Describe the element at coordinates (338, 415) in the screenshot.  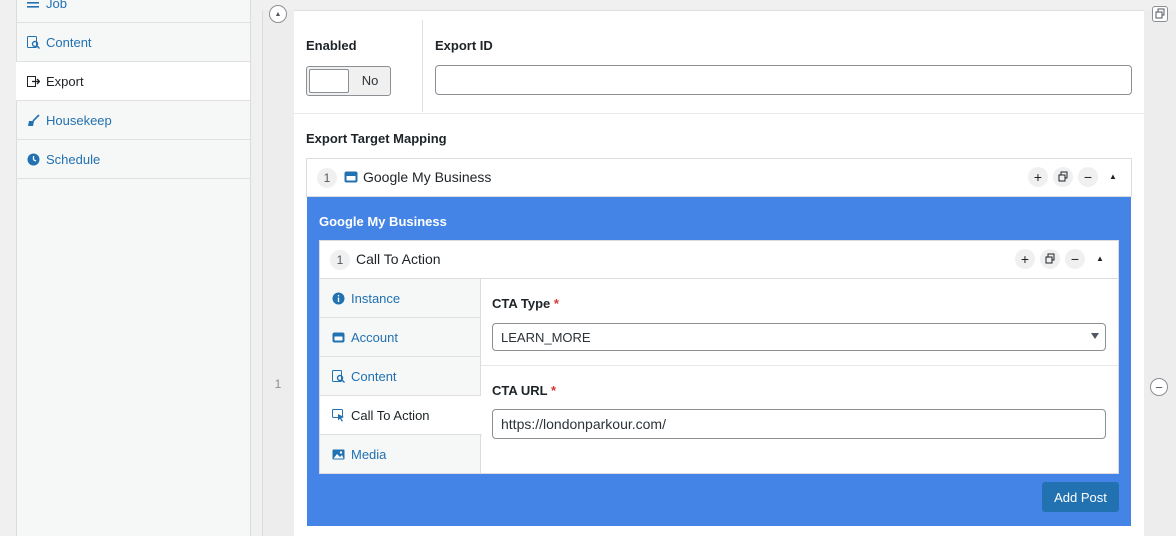
I see `cursor-click-icon` at that location.